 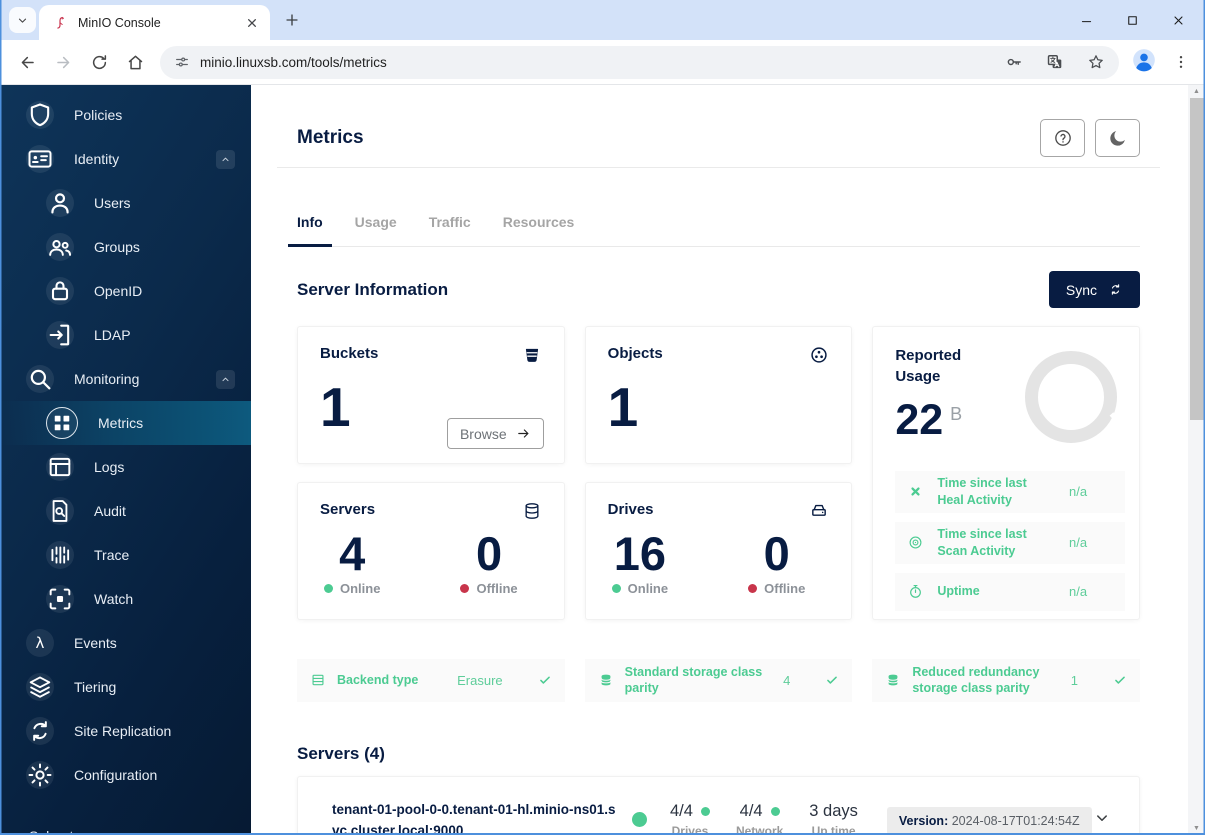 What do you see at coordinates (125, 423) in the screenshot?
I see `sidebar-item-metrics: Metrics` at bounding box center [125, 423].